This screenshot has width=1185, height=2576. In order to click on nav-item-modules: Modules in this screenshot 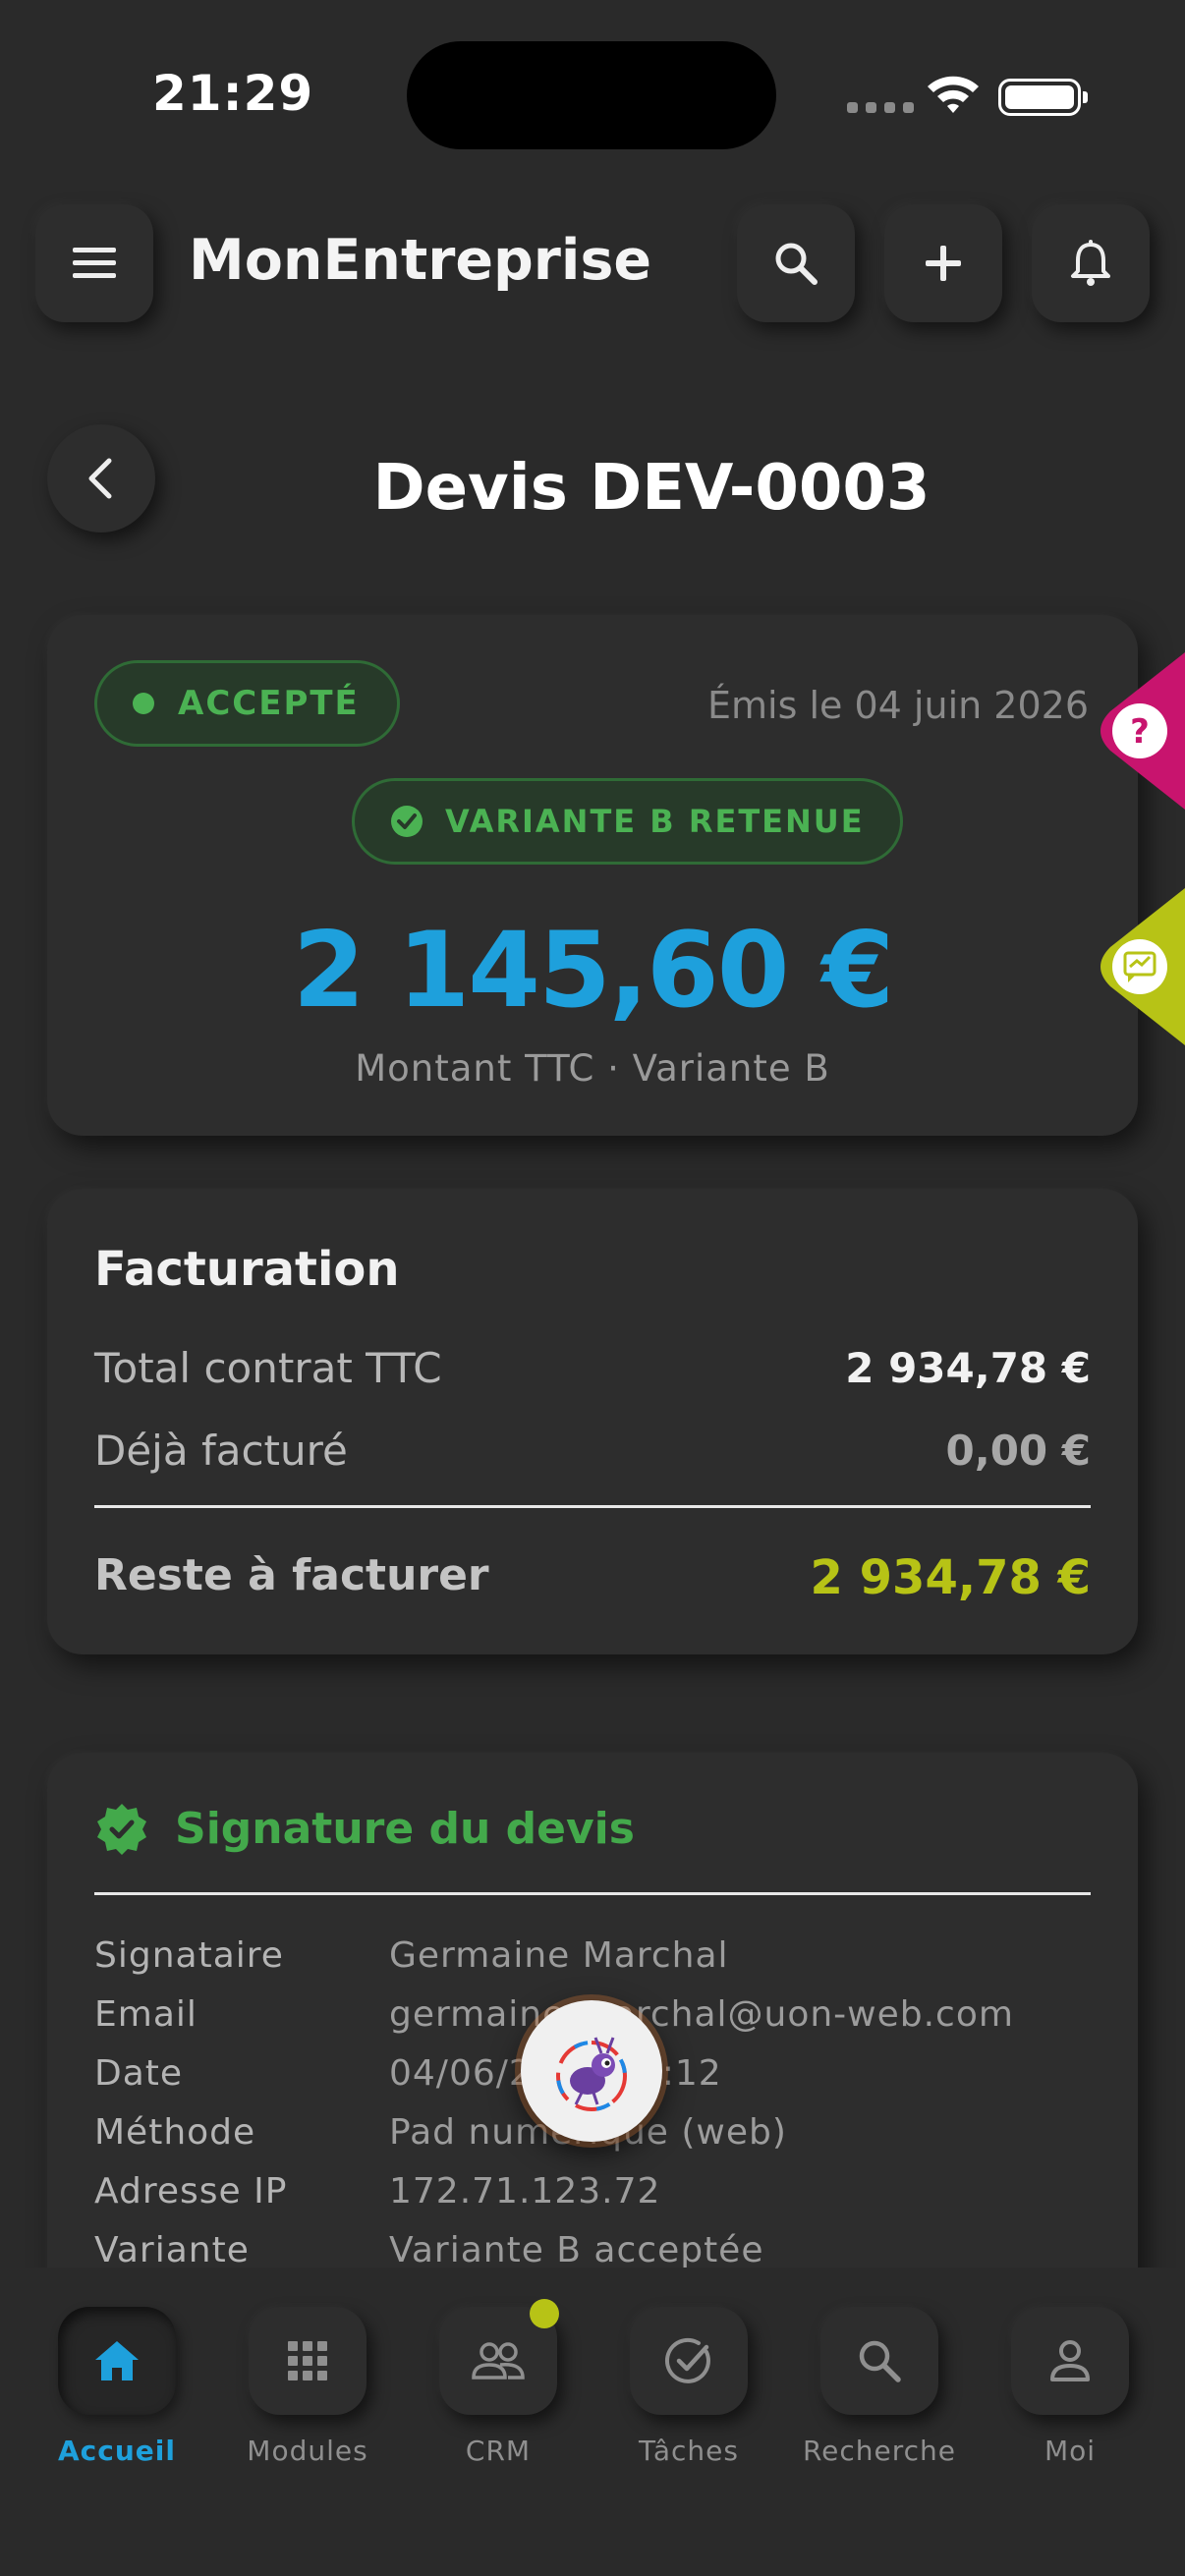, I will do `click(308, 2387)`.